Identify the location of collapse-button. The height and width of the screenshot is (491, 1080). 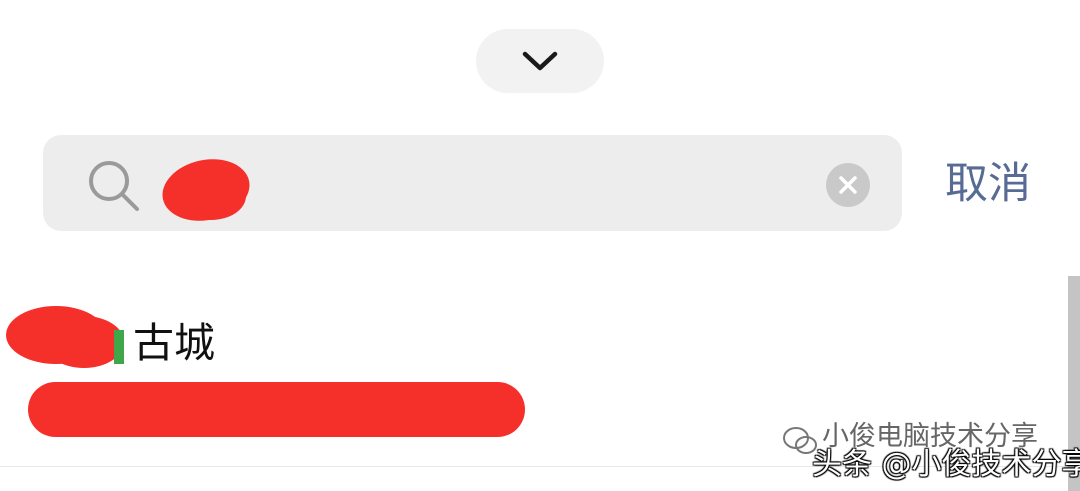
(540, 61).